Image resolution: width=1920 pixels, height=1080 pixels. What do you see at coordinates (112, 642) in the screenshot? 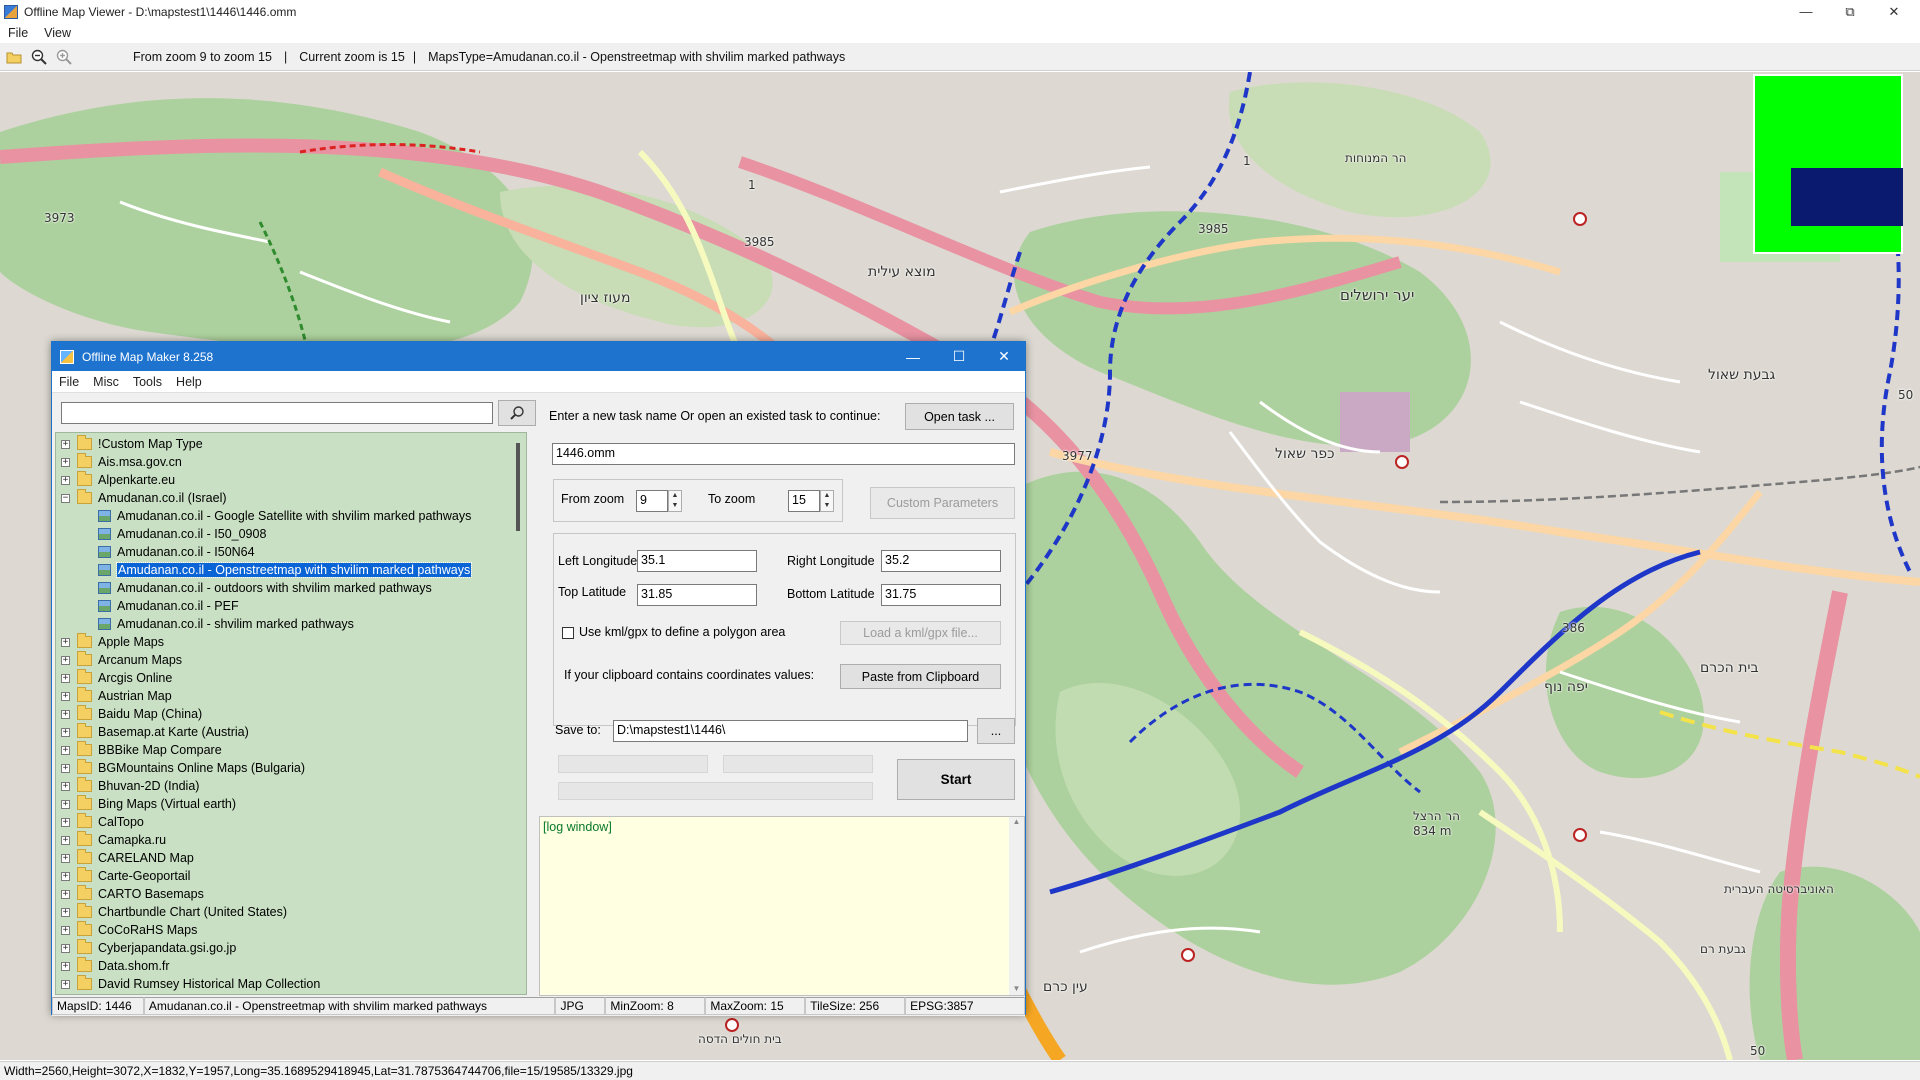
I see `tree-folder-item: + Apple Maps` at bounding box center [112, 642].